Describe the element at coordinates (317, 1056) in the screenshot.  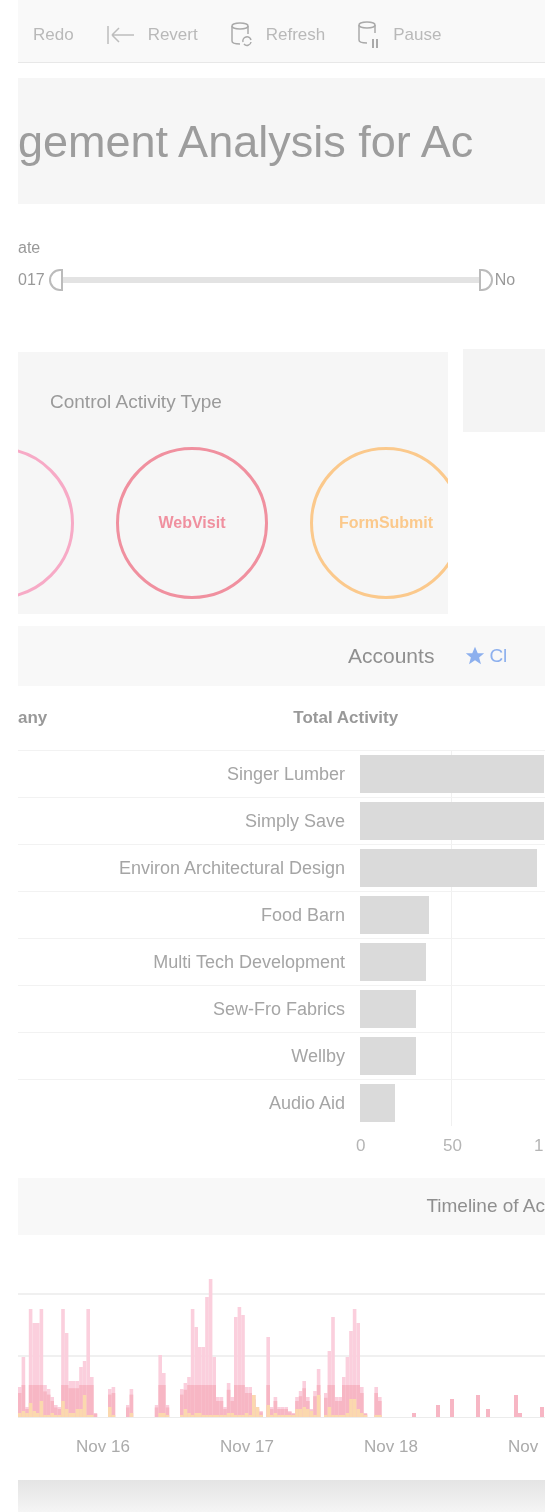
I see `company-name: Wellby` at that location.